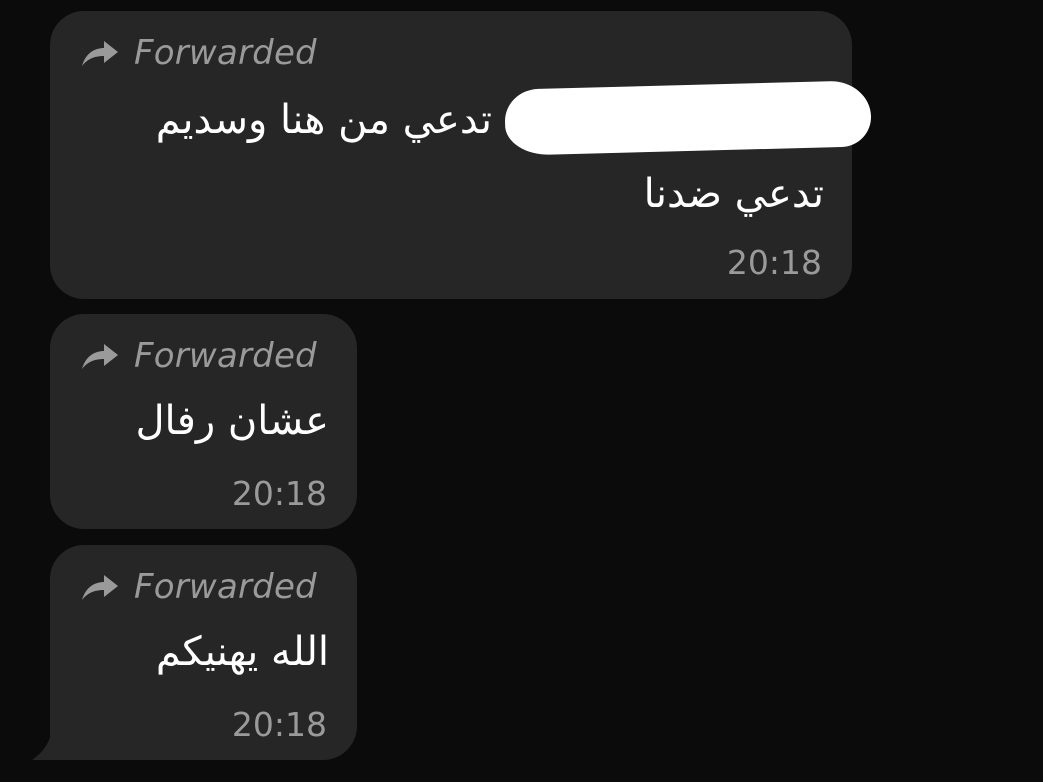  What do you see at coordinates (323, 120) in the screenshot?
I see `message-text-line: تدعي من هنا وسديم` at bounding box center [323, 120].